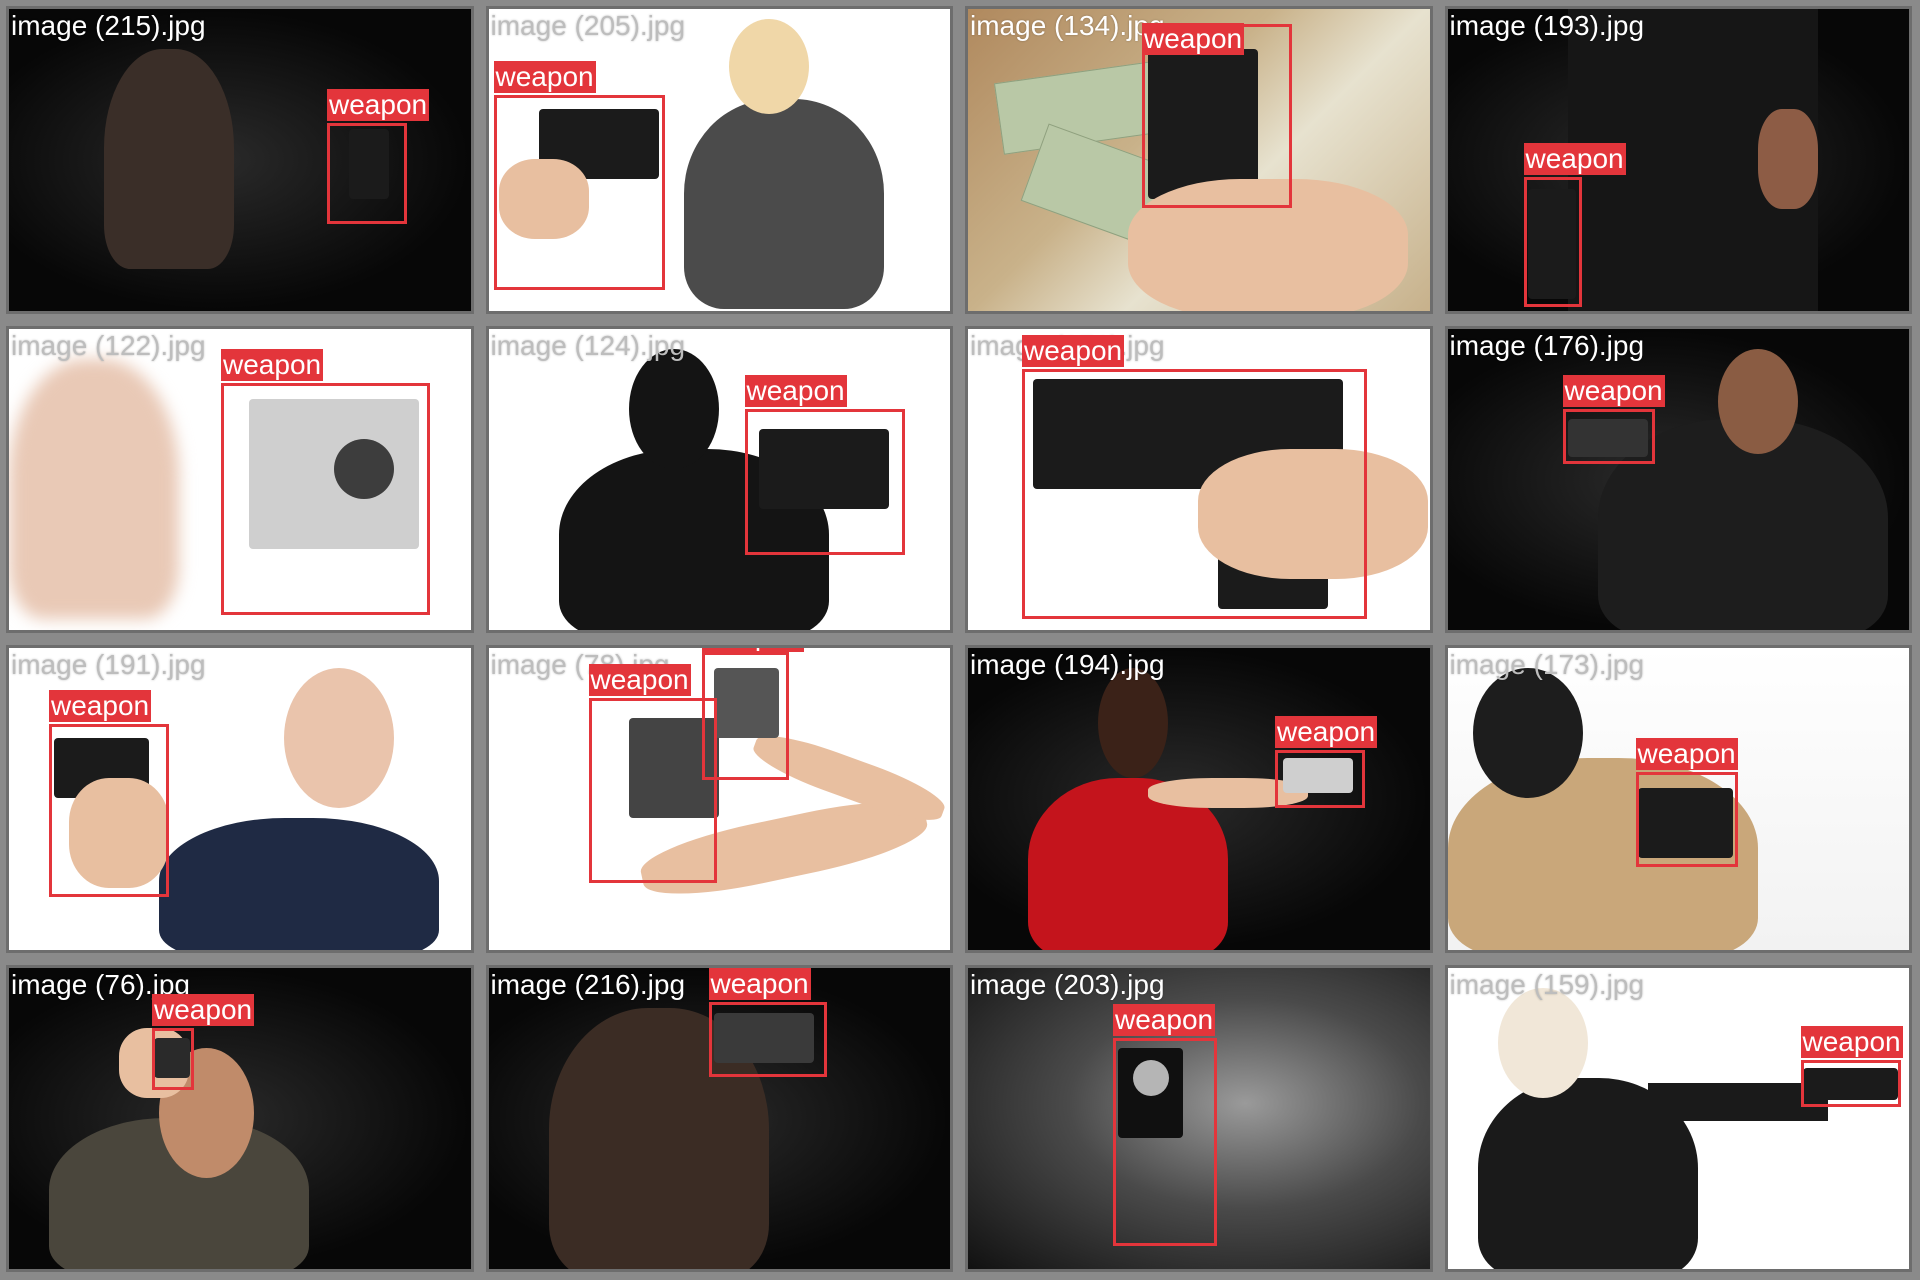 Image resolution: width=1920 pixels, height=1280 pixels. Describe the element at coordinates (1547, 664) in the screenshot. I see `image-caption: image (173).jpg` at that location.